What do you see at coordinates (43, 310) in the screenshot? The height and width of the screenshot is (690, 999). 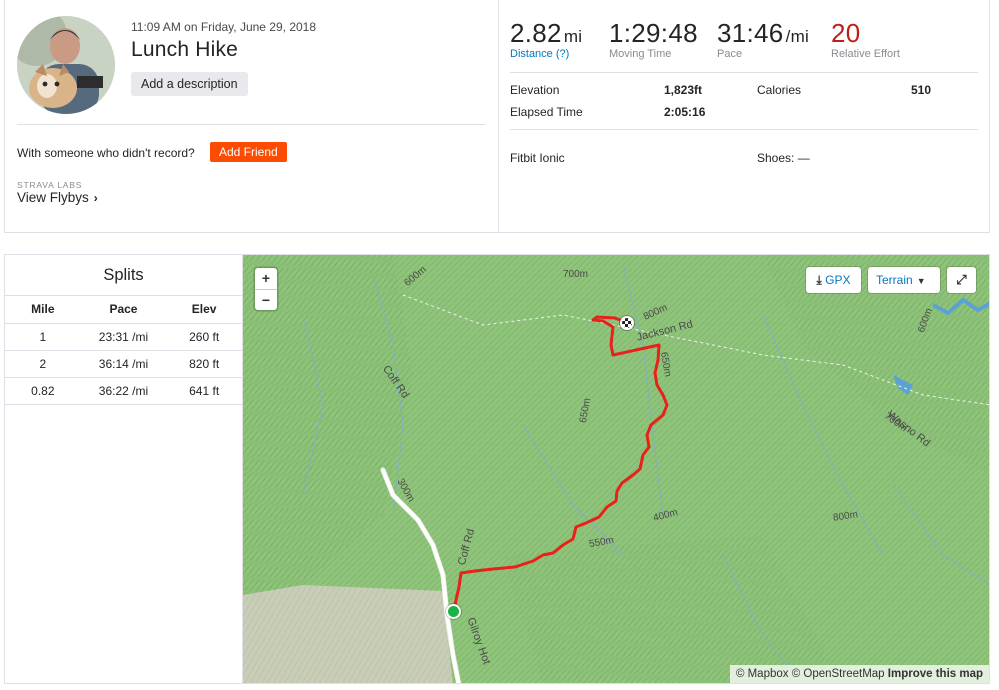 I see `header-mile: Mile` at bounding box center [43, 310].